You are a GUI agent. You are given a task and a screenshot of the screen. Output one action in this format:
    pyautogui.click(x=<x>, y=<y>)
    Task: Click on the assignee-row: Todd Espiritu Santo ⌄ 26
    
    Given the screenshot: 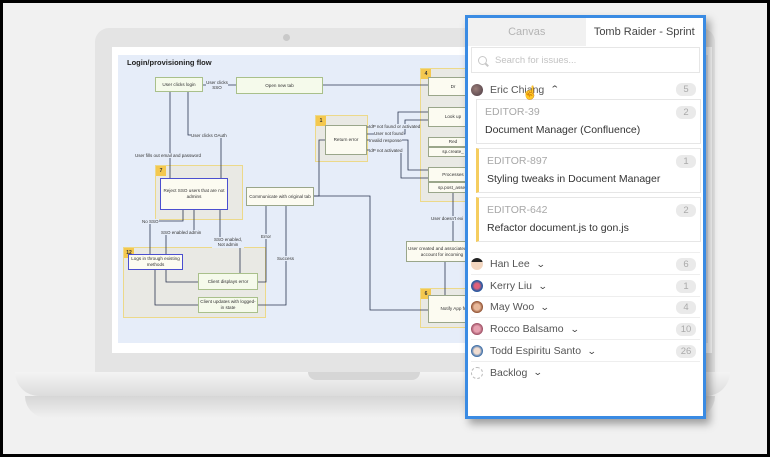 What is the action you would take?
    pyautogui.click(x=585, y=351)
    